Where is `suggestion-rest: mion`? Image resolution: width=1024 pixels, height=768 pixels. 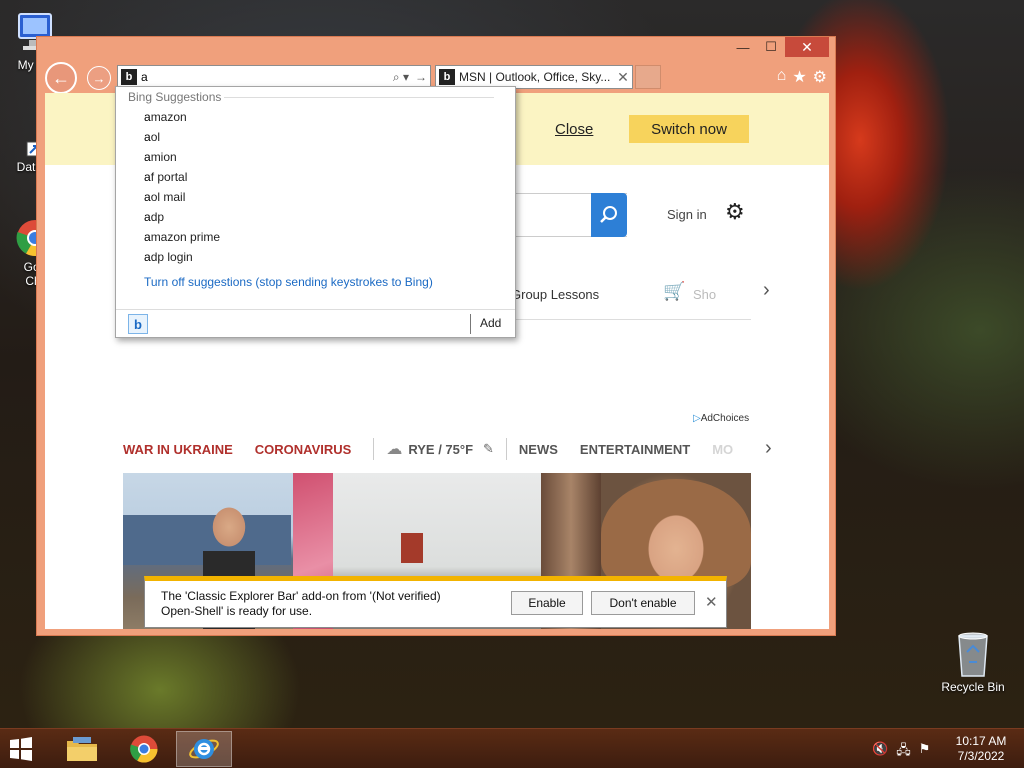 suggestion-rest: mion is located at coordinates (163, 157).